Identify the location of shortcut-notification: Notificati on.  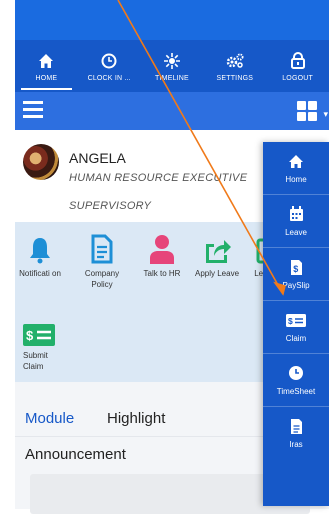
(40, 253).